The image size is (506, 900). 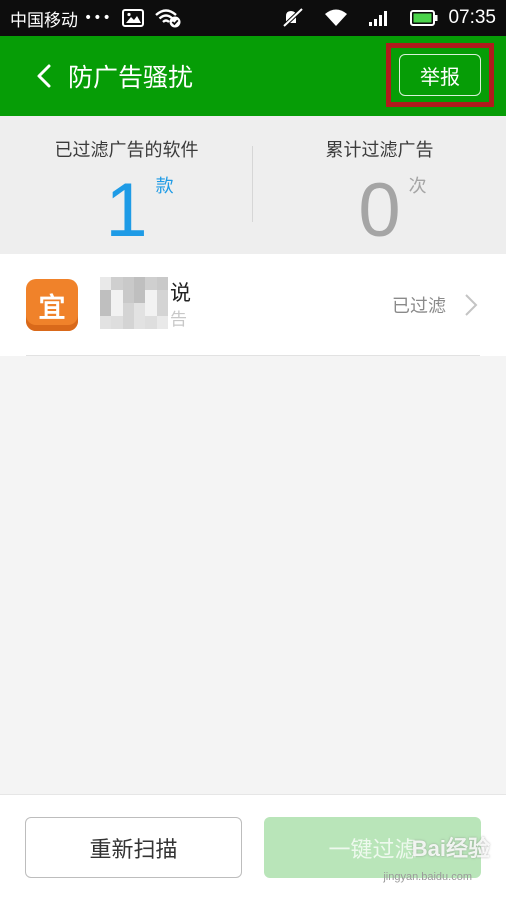 I want to click on clock: 07:35, so click(x=472, y=17).